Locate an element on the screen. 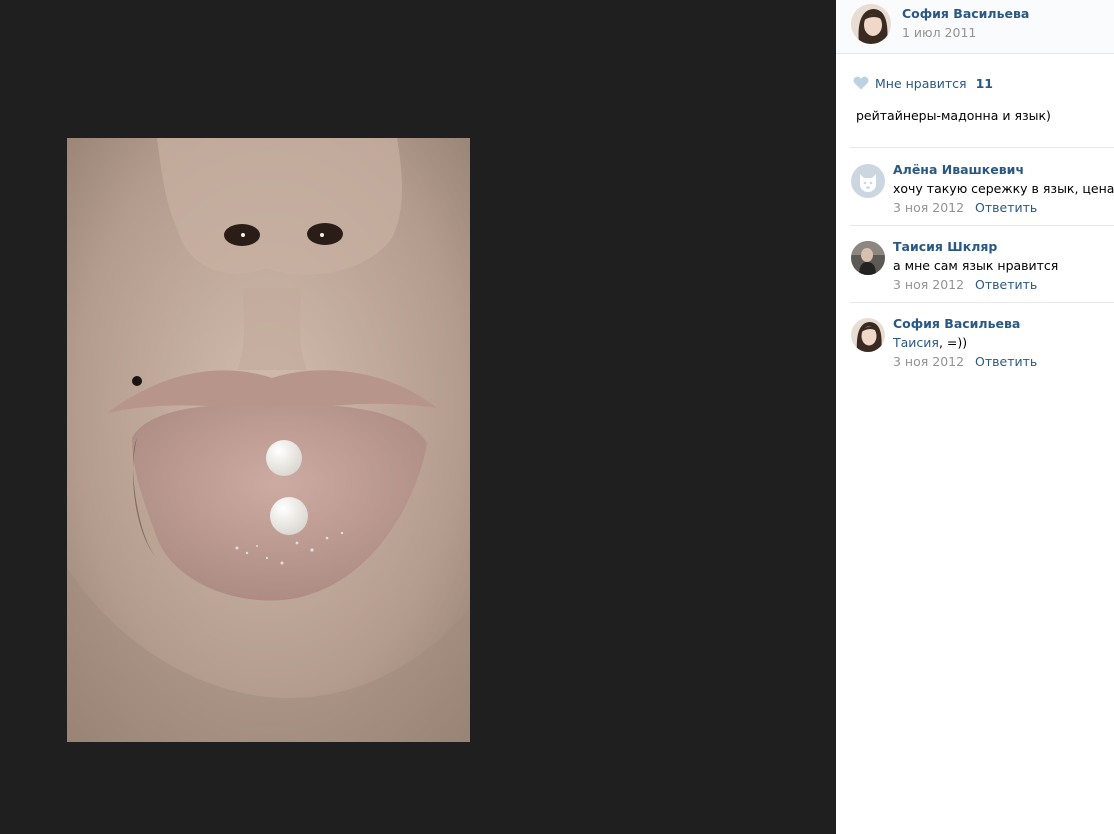 This screenshot has height=834, width=1114. comment-text: Таисия, =)) is located at coordinates (930, 342).